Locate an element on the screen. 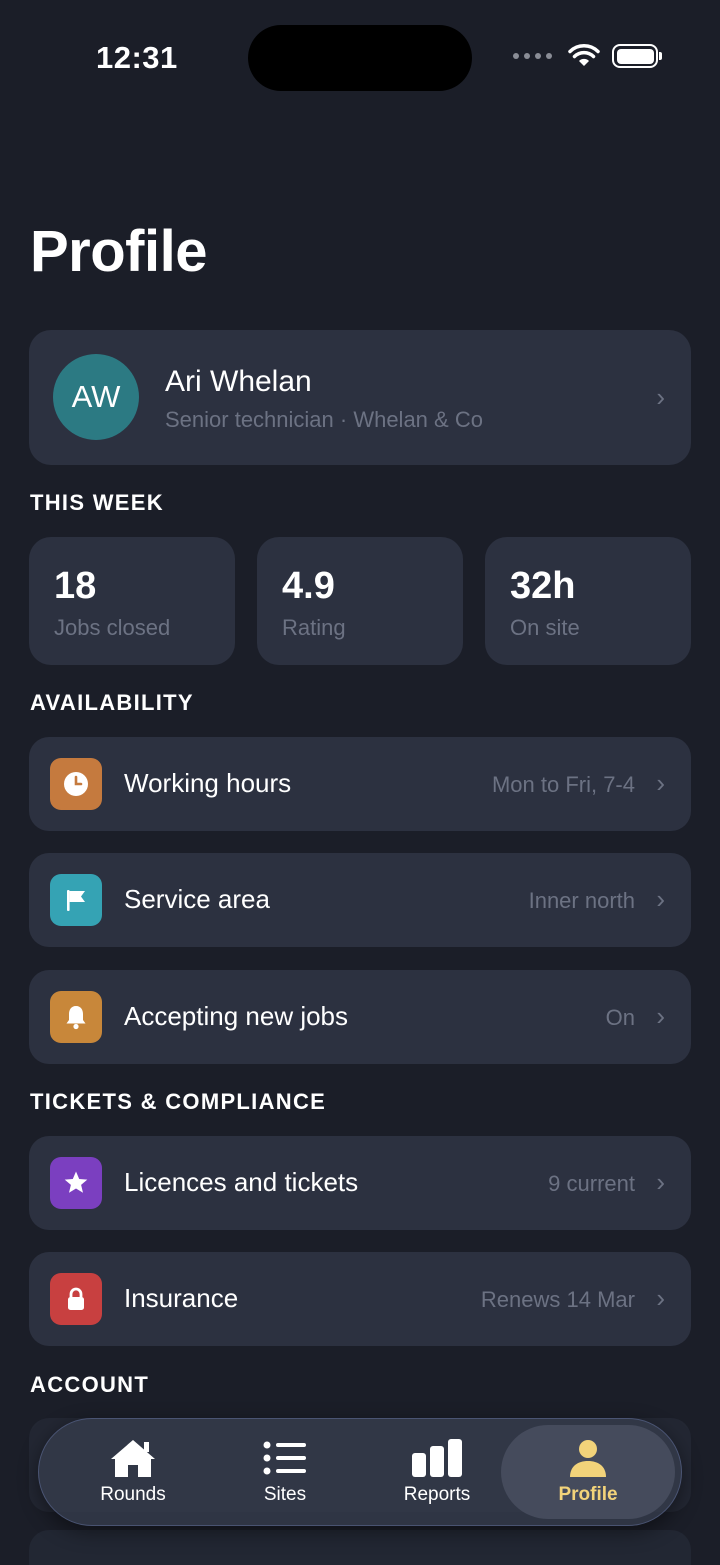 This screenshot has width=720, height=1565. stat-label: On site is located at coordinates (545, 627).